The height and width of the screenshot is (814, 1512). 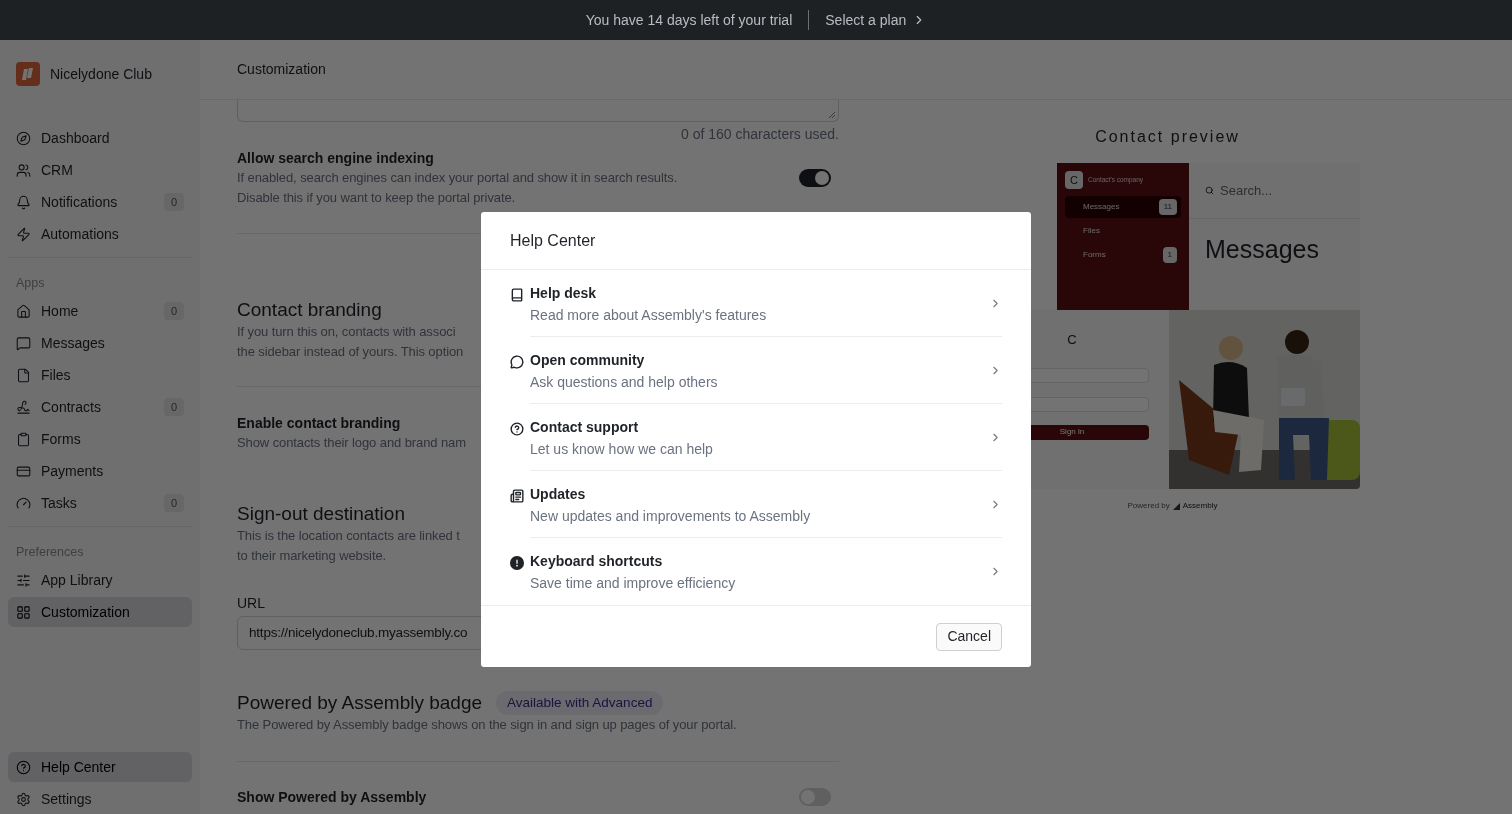 What do you see at coordinates (759, 134) in the screenshot?
I see `character-count: 0 of 160 characters used.` at bounding box center [759, 134].